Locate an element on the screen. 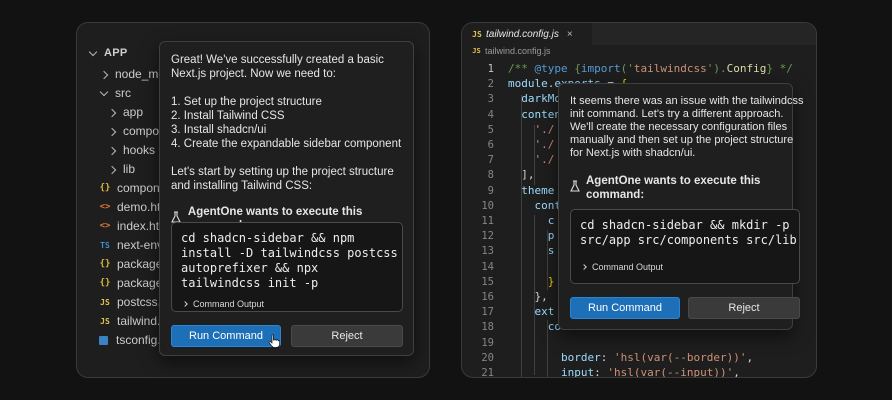 The width and height of the screenshot is (892, 400). explorer-item: JS postcss. is located at coordinates (130, 302).